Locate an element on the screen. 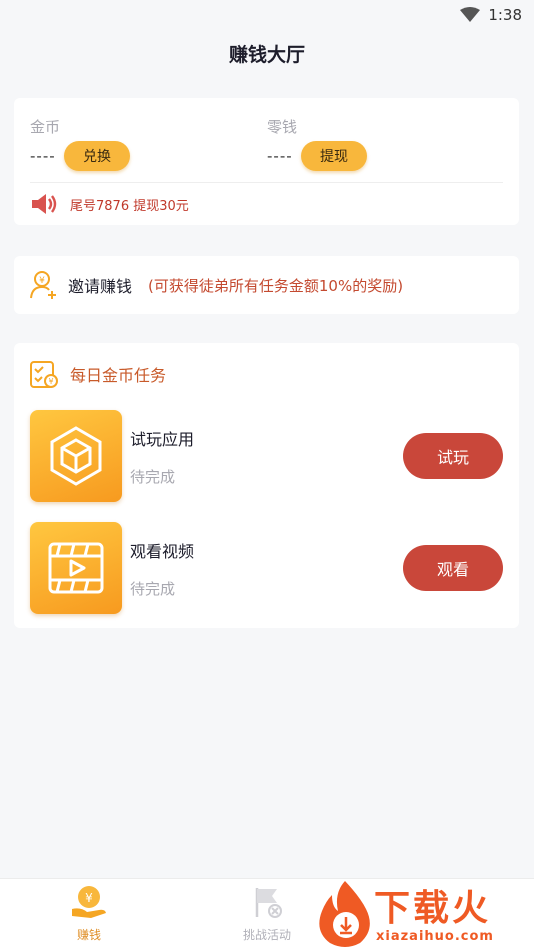 This screenshot has height=949, width=534. tab-challenge: 挑战活动 is located at coordinates (267, 914).